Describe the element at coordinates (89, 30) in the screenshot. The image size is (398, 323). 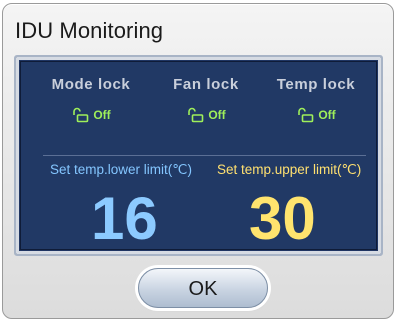
I see `dialog-title: IDU Monitoring` at that location.